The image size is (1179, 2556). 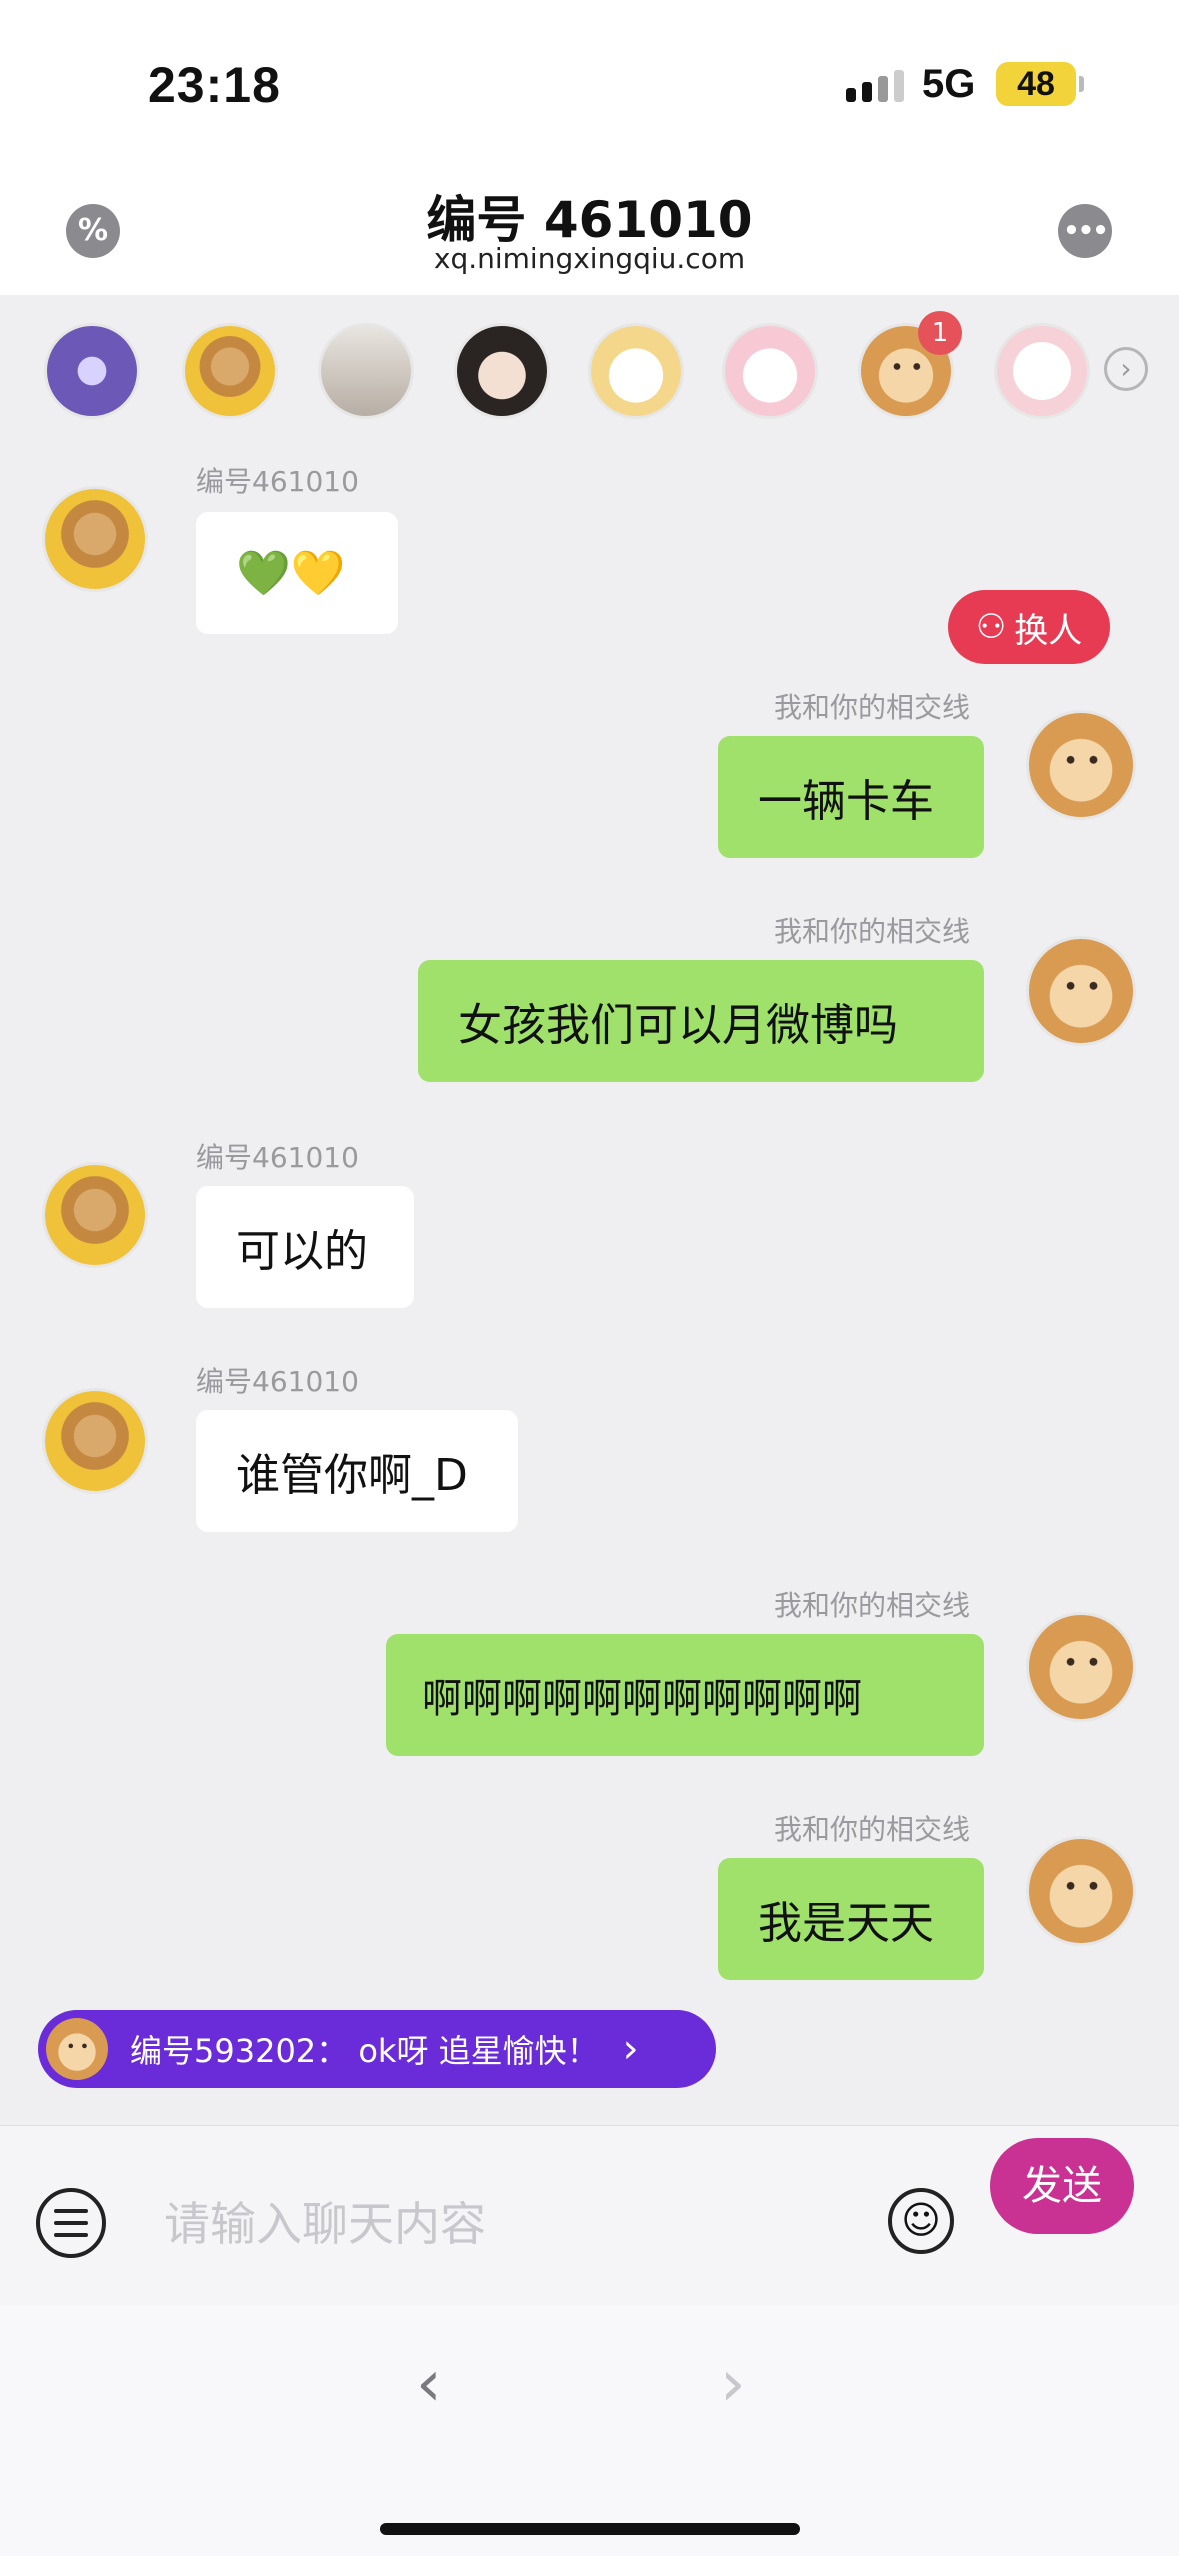 I want to click on menu-icon, so click(x=71, y=2223).